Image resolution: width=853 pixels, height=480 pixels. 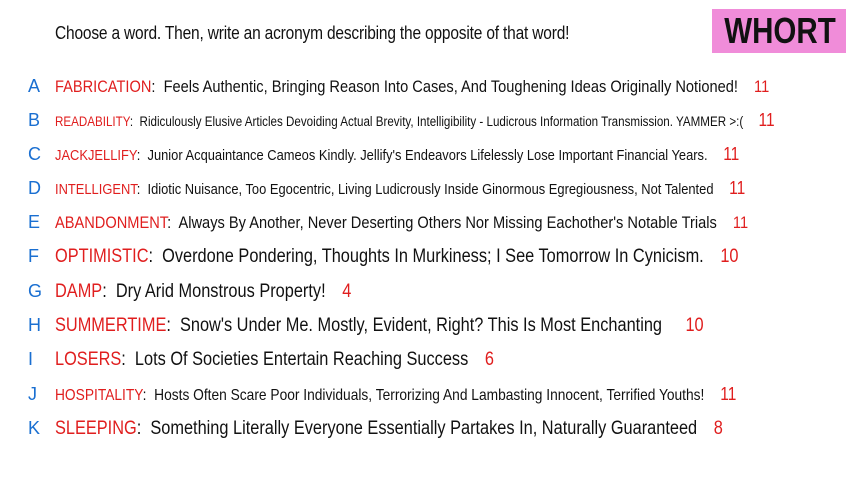 I want to click on item-letter: C, so click(x=34, y=154).